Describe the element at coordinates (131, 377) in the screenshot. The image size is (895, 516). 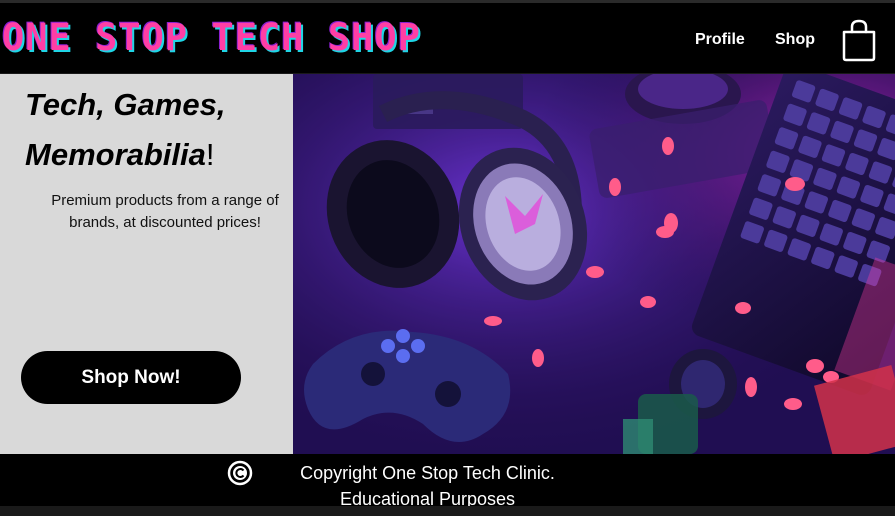
I see `shop-now-button: Shop Now!` at that location.